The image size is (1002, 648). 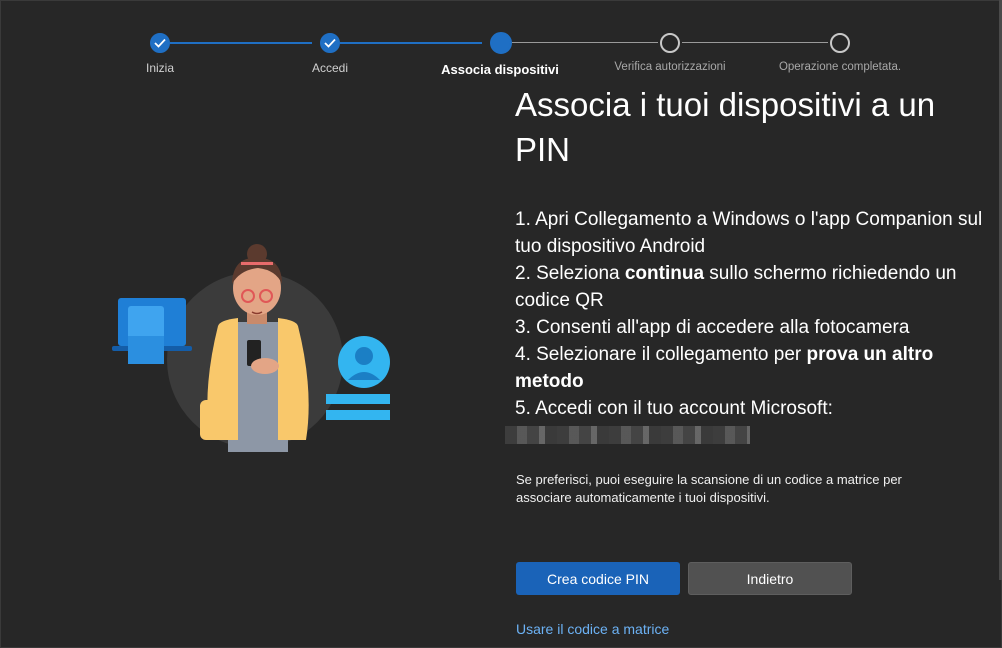 I want to click on step-4-todo-icon, so click(x=670, y=43).